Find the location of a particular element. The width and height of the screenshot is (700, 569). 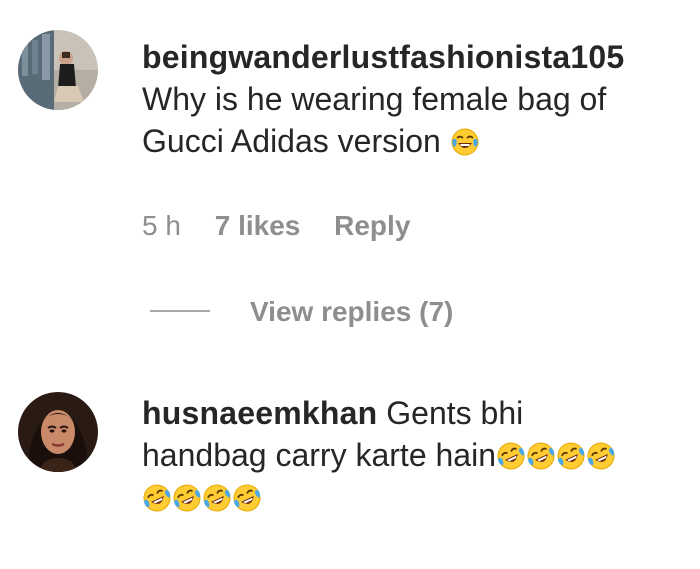

comment-text-segment: Gents bhi is located at coordinates (455, 413).